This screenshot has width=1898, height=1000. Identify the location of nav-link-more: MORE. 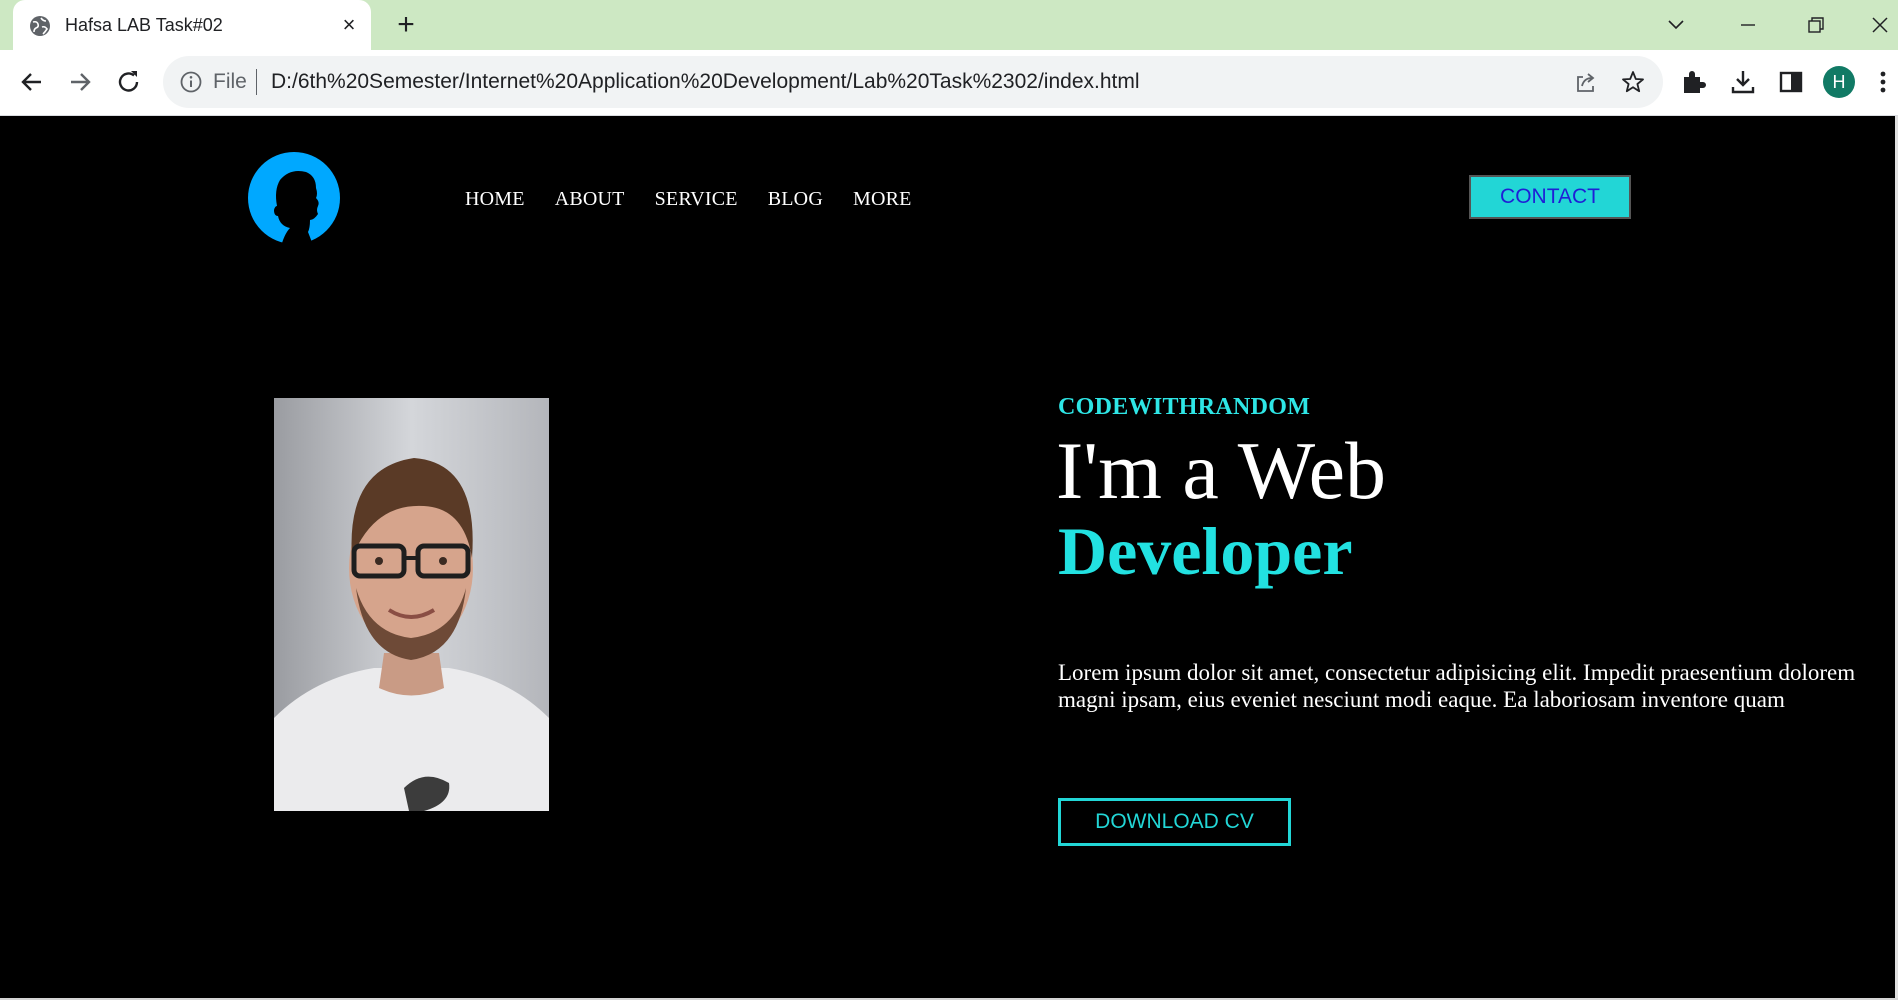
(882, 199).